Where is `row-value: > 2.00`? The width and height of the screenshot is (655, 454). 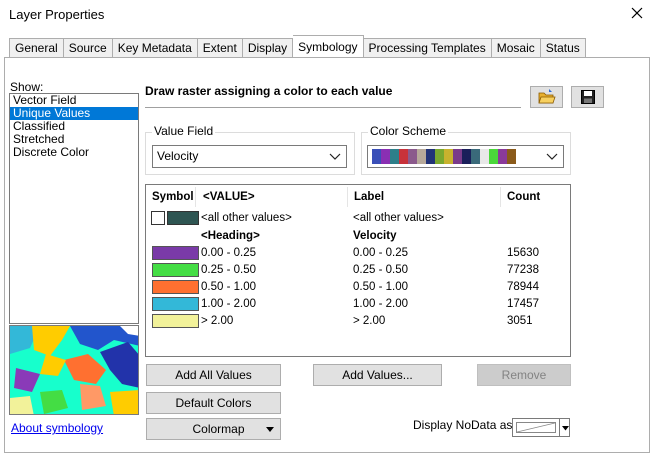 row-value: > 2.00 is located at coordinates (217, 321).